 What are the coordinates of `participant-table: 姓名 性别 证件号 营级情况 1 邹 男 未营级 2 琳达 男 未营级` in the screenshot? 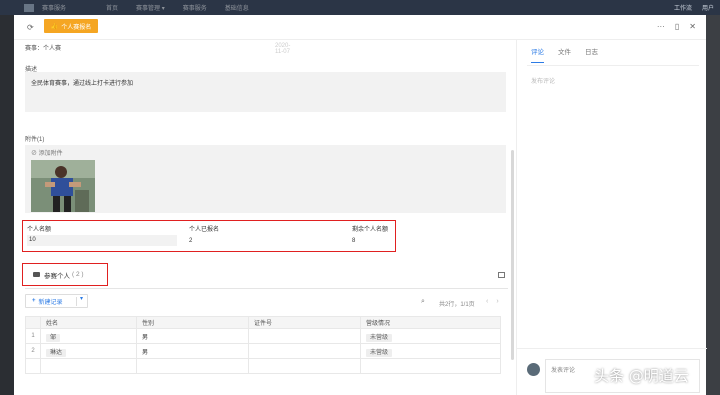 It's located at (263, 345).